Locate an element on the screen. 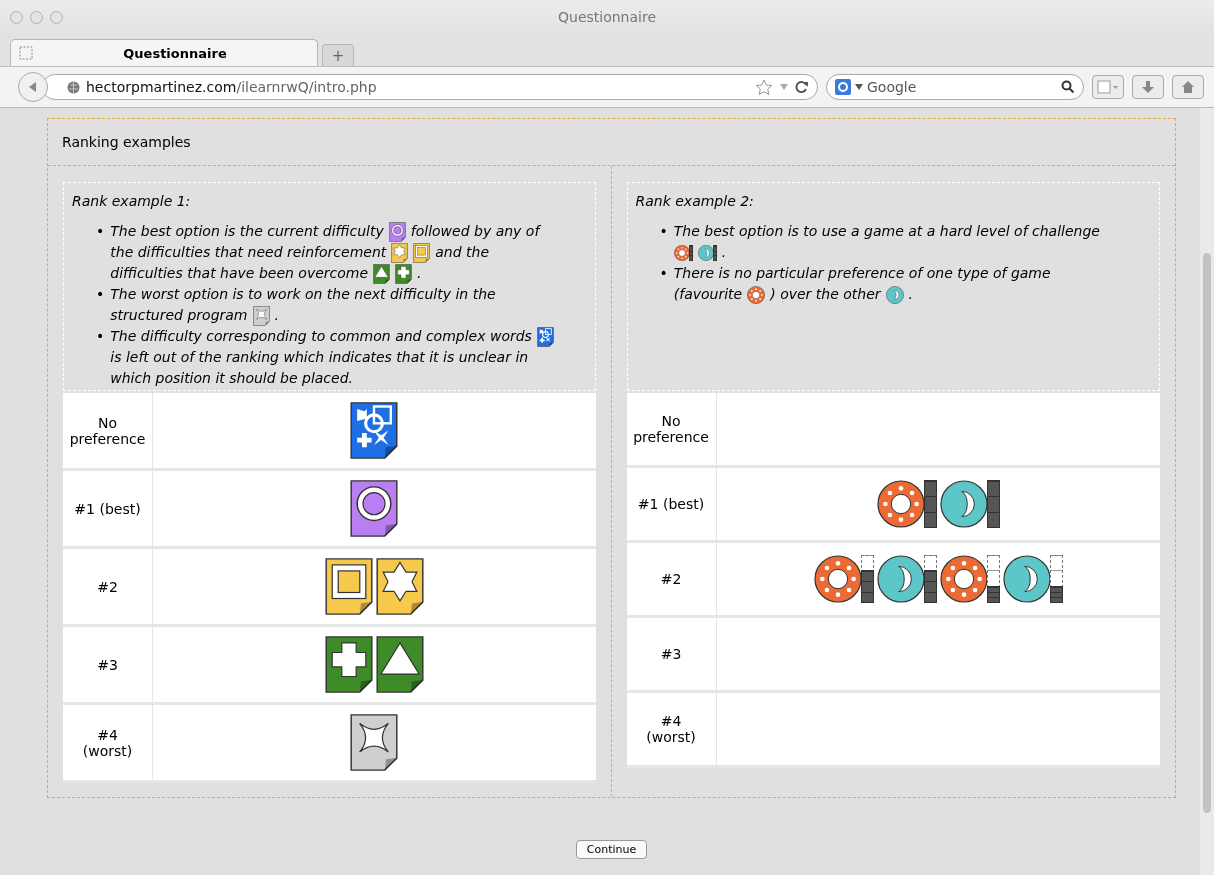 Image resolution: width=1214 pixels, height=875 pixels. home-button is located at coordinates (1188, 87).